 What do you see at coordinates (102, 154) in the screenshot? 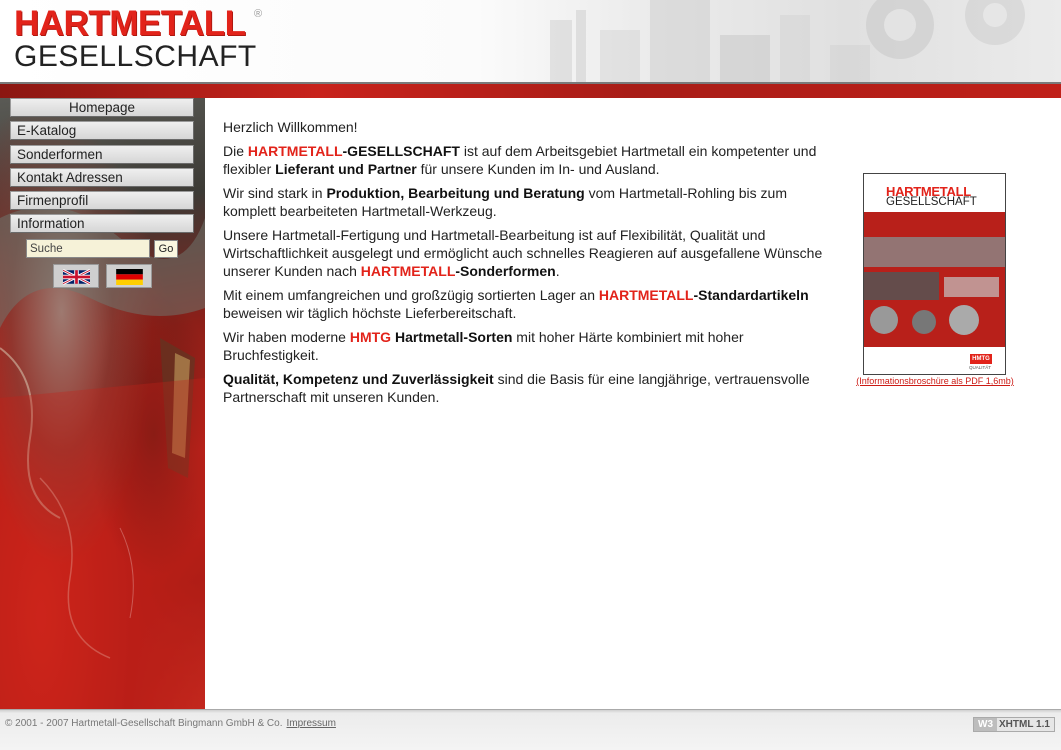
I see `nav-item-sonderformen: Sonderformen` at bounding box center [102, 154].